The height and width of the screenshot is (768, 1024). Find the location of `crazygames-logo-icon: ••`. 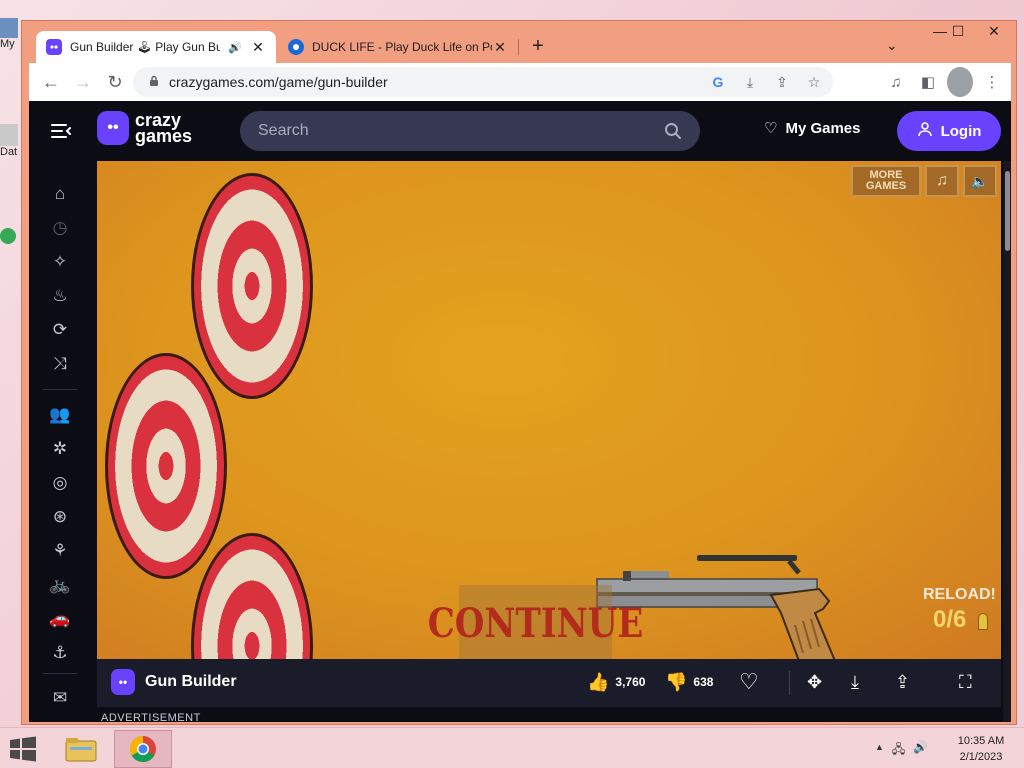

crazygames-logo-icon: •• is located at coordinates (113, 128).